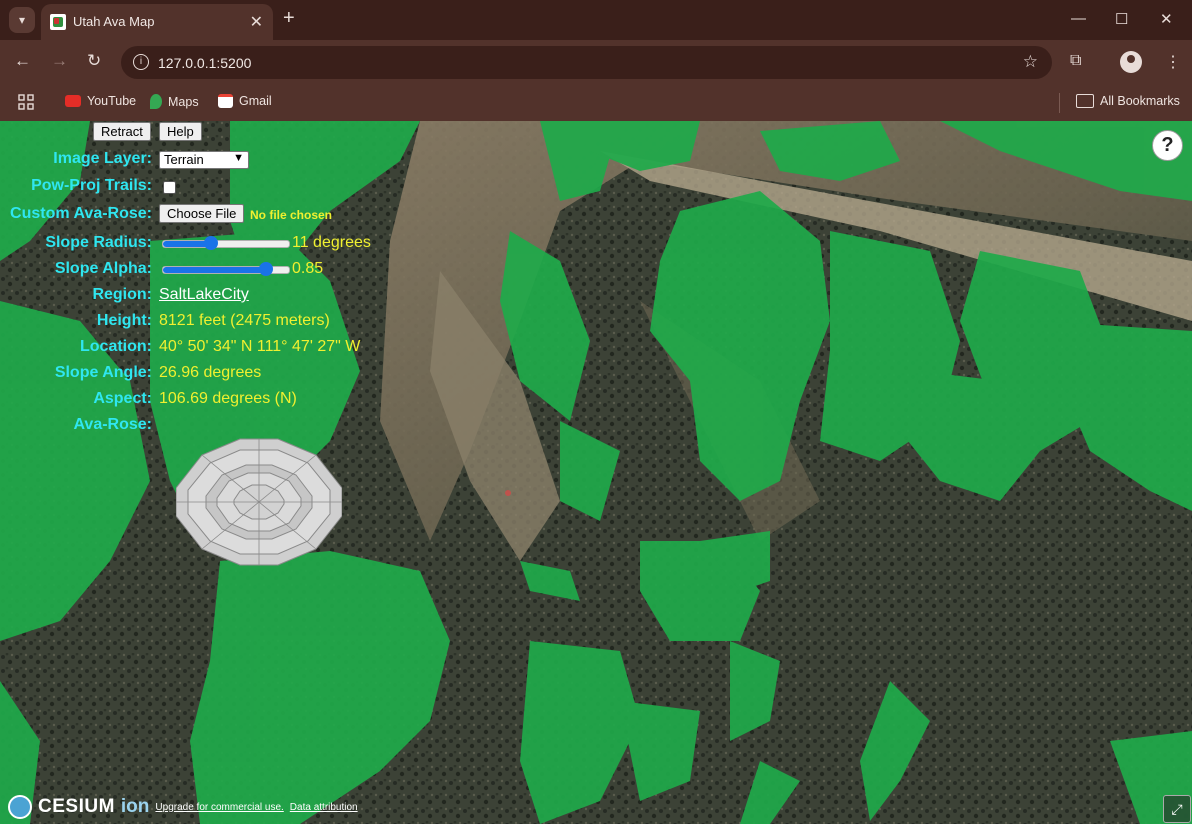 The height and width of the screenshot is (824, 1192). I want to click on all-bookmarks: All Bookmarks, so click(1128, 101).